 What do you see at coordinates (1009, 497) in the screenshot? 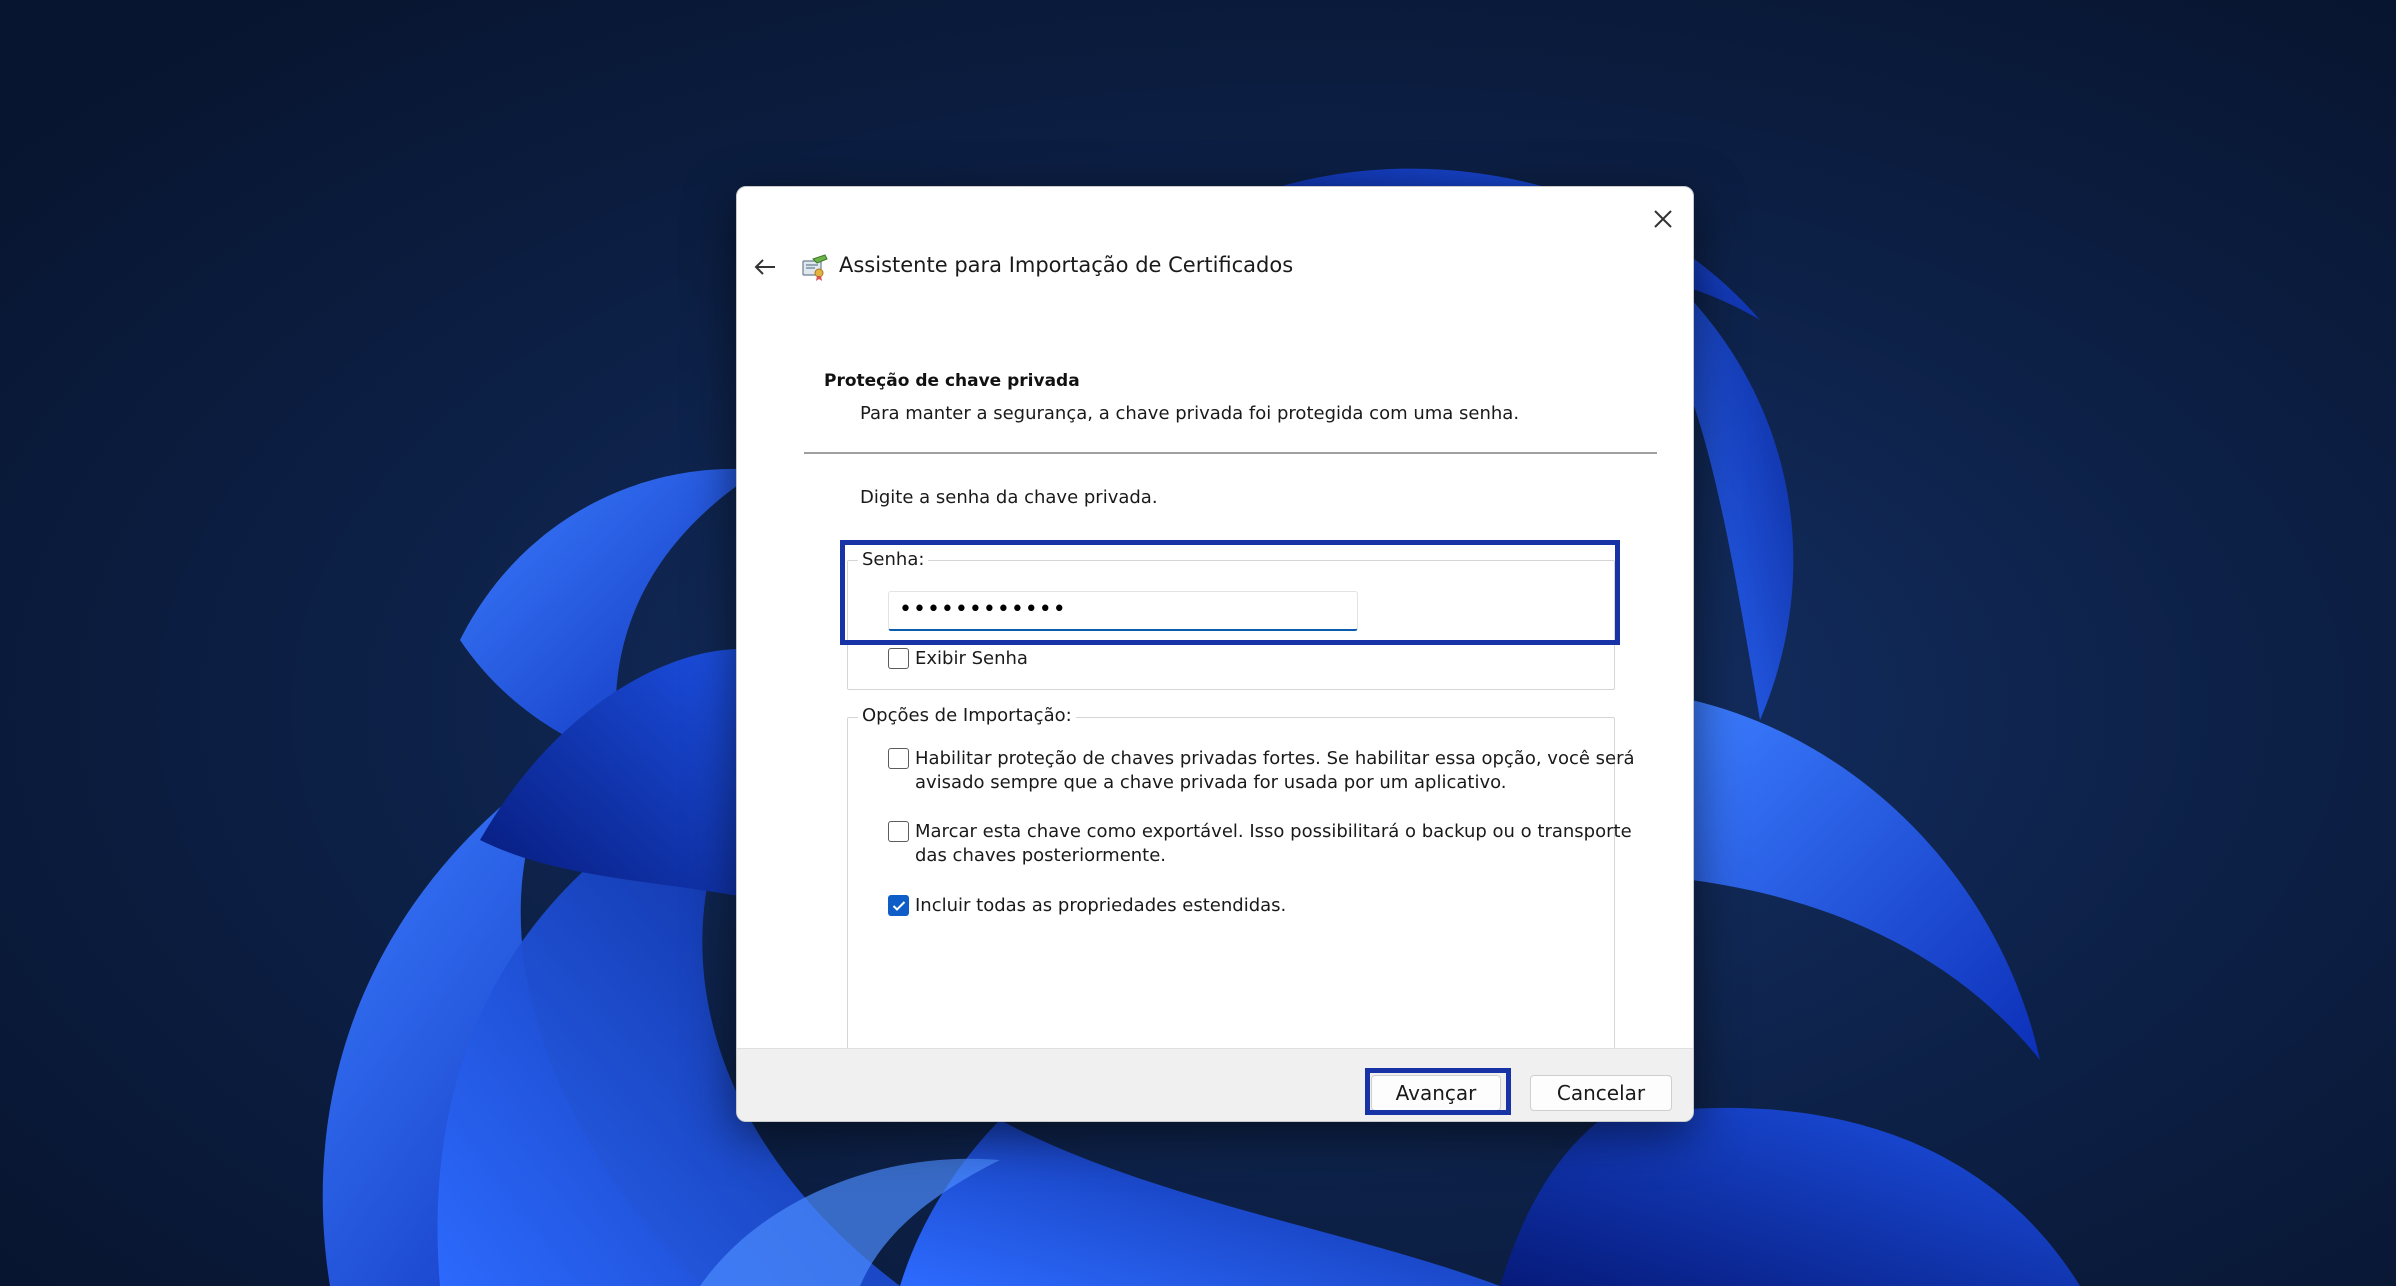
I see `password-prompt: Digite a senha da chave privada.` at bounding box center [1009, 497].